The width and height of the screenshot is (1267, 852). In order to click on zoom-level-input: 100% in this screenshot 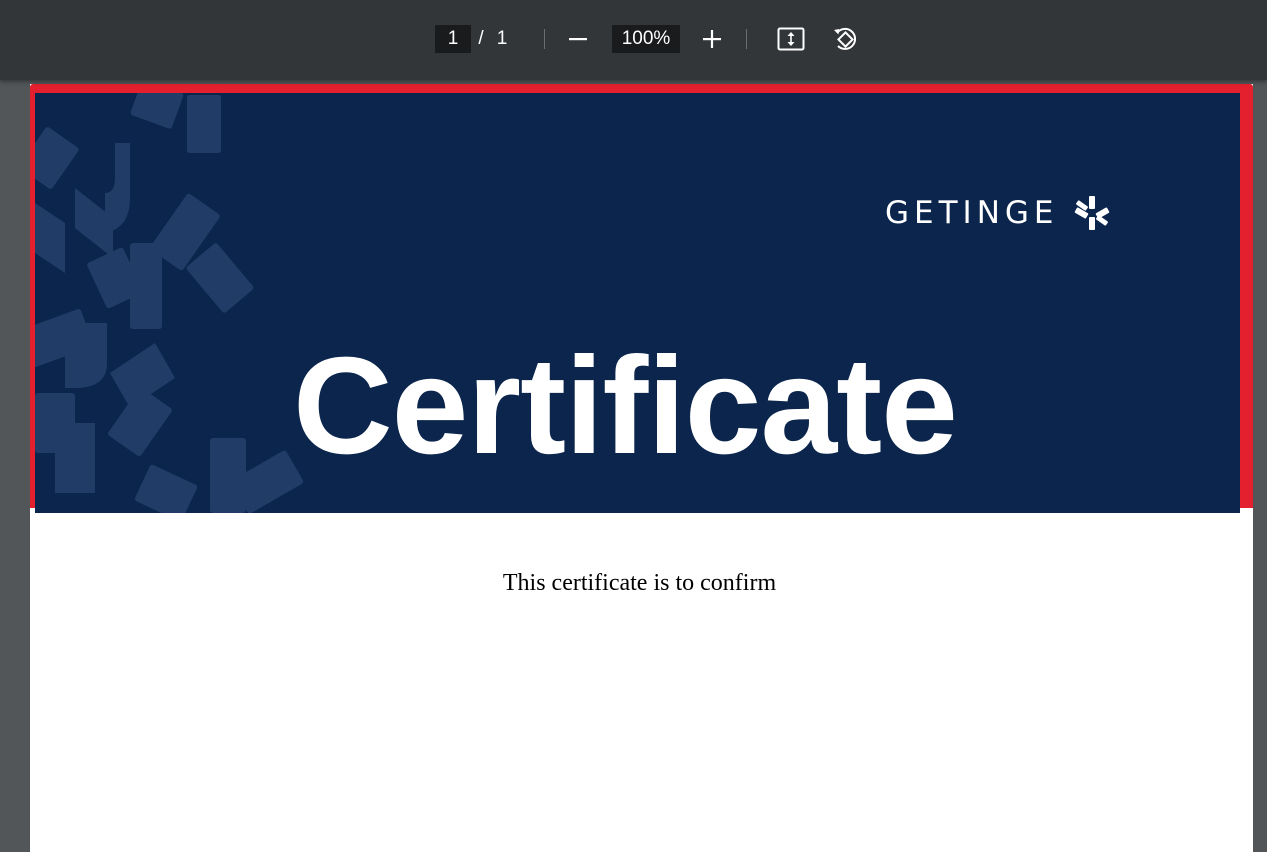, I will do `click(646, 39)`.